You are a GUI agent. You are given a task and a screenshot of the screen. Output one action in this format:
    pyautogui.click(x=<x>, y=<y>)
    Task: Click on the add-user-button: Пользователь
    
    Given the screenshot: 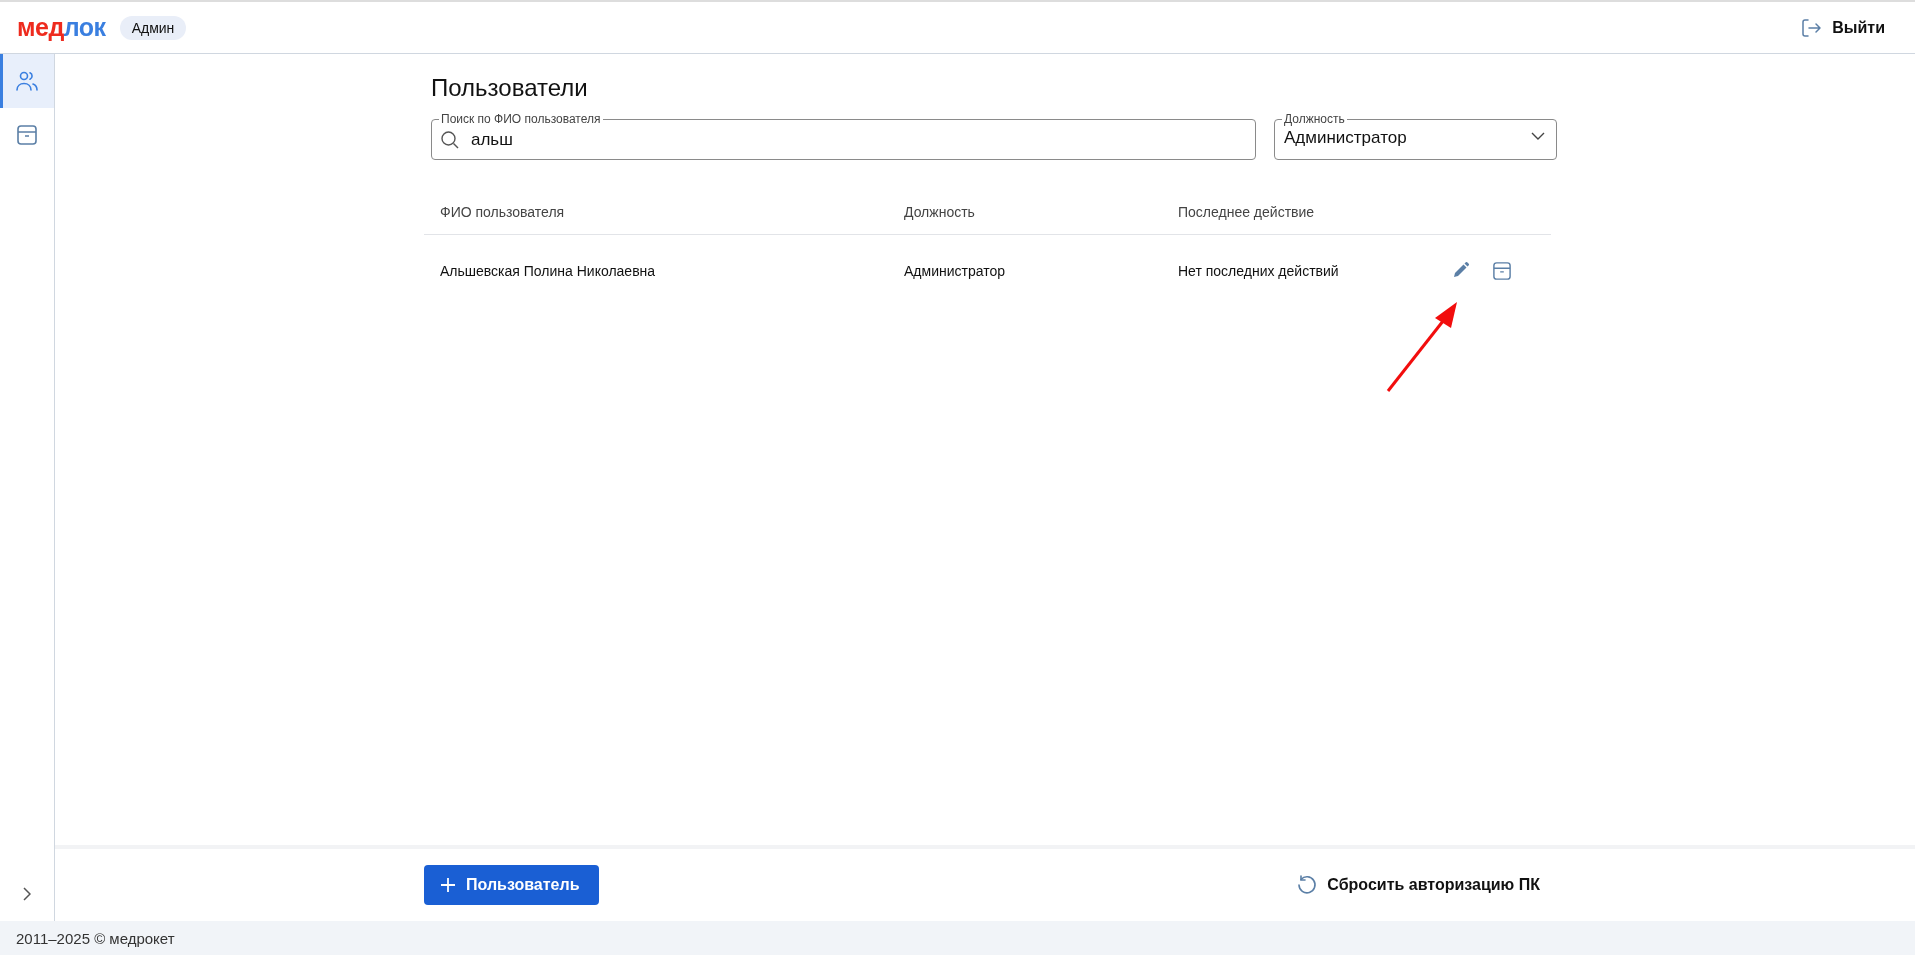 What is the action you would take?
    pyautogui.click(x=512, y=885)
    